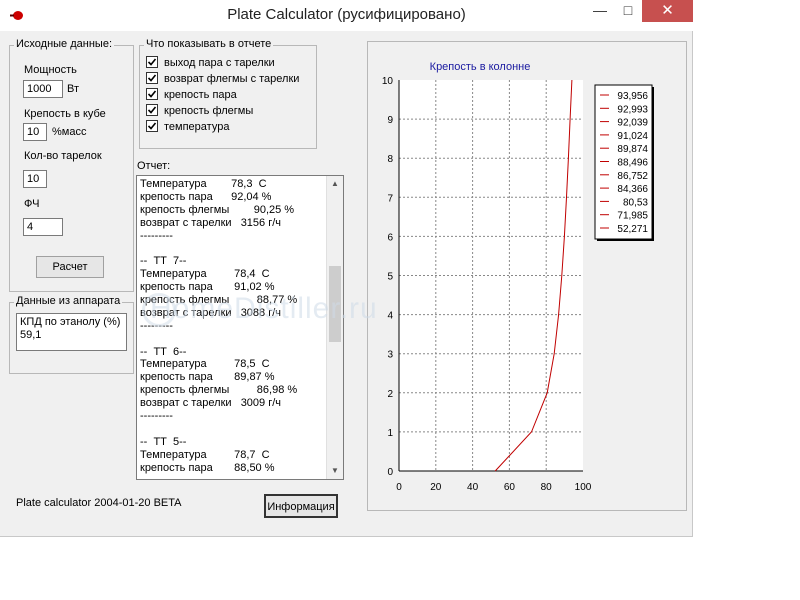 The width and height of the screenshot is (800, 600). Describe the element at coordinates (334, 327) in the screenshot. I see `report-scrollbar: ▲ ▼` at that location.